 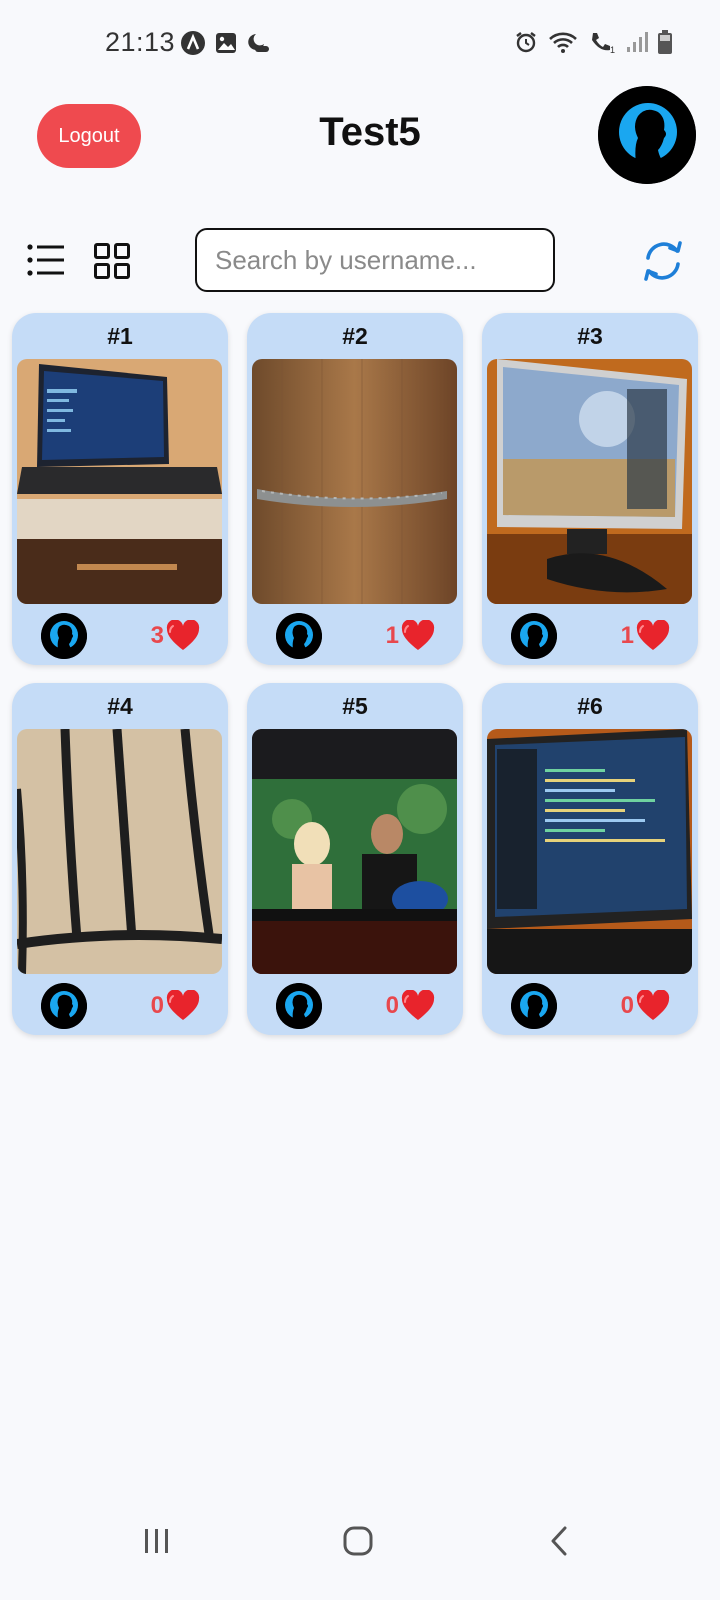 I want to click on post-card: #6 0, so click(x=590, y=859).